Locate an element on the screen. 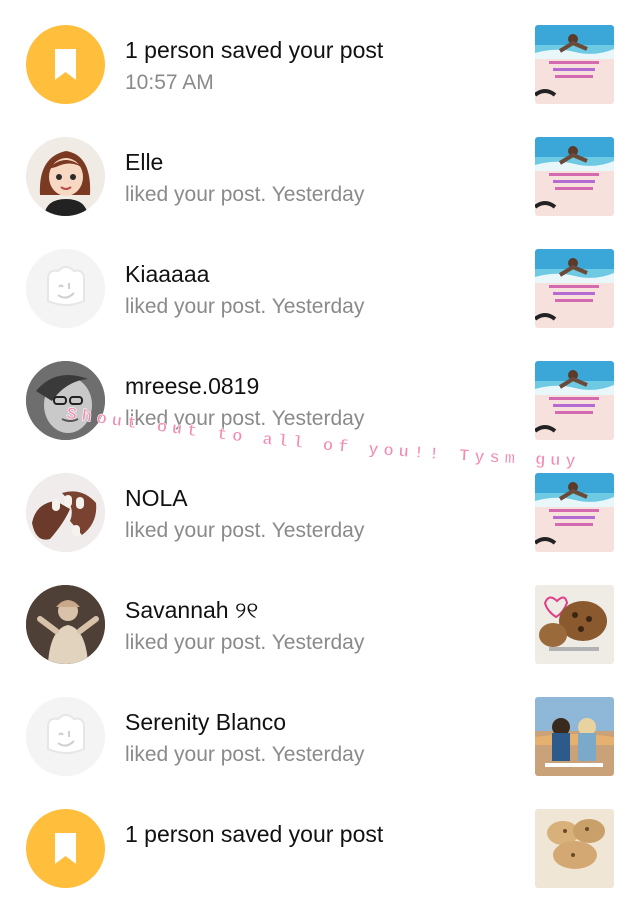 Image resolution: width=640 pixels, height=904 pixels. cartoon-girl-avatar is located at coordinates (65, 176).